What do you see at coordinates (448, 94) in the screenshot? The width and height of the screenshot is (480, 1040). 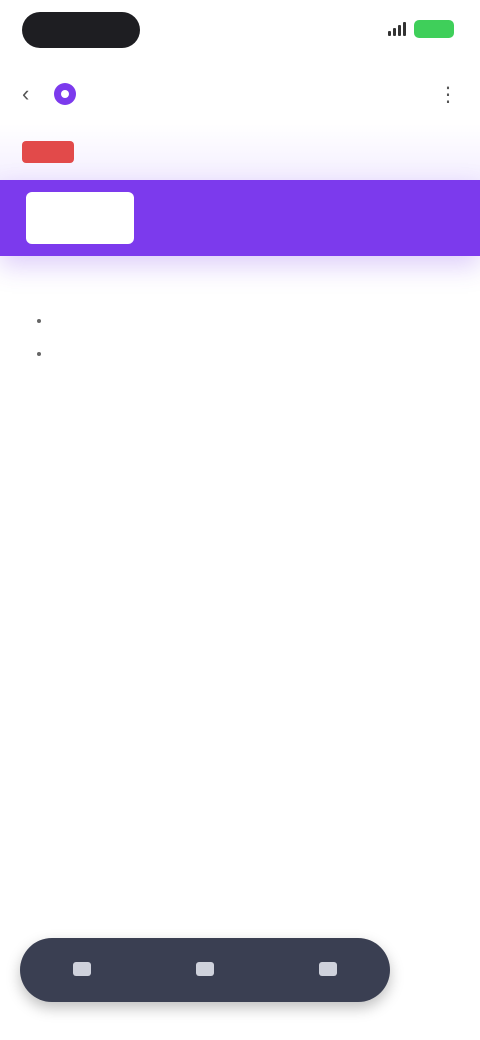 I see `kebab-menu-icon: ⋮` at bounding box center [448, 94].